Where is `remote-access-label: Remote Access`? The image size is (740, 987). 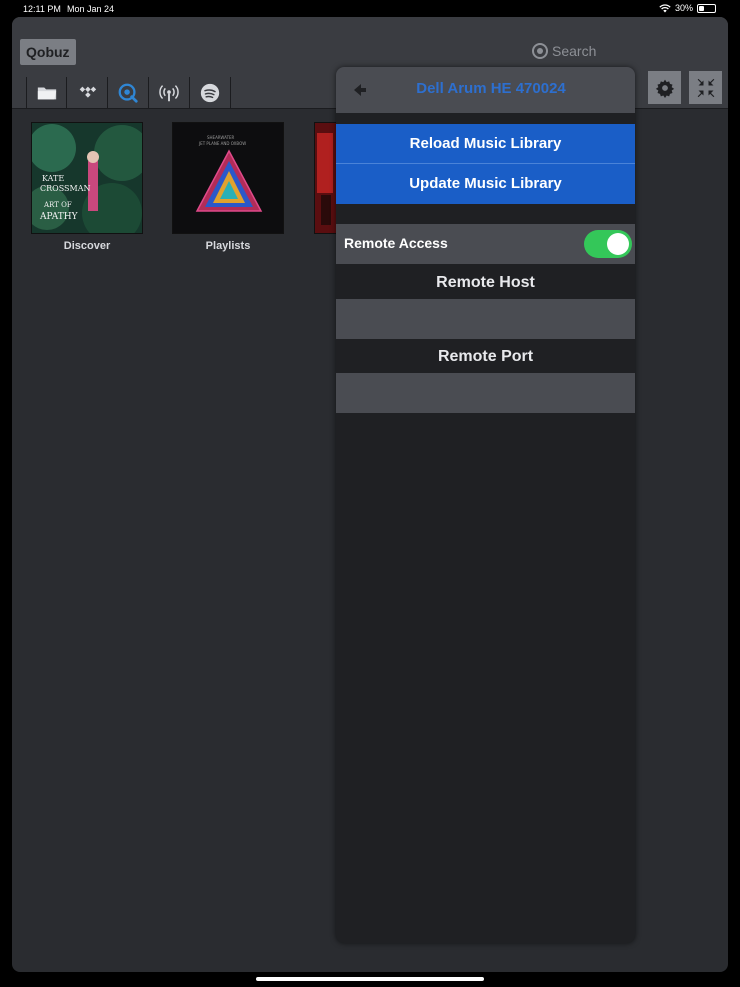
remote-access-label: Remote Access is located at coordinates (396, 243).